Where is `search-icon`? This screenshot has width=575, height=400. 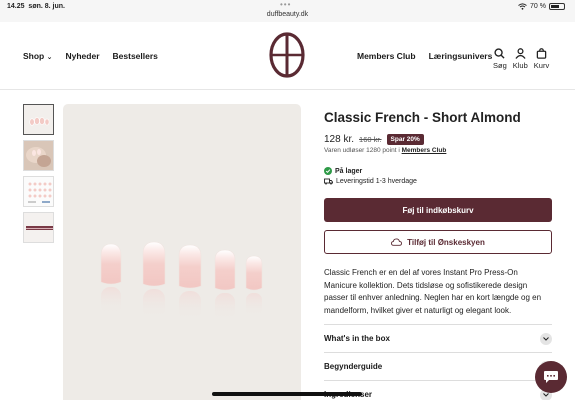
search-icon is located at coordinates (499, 53).